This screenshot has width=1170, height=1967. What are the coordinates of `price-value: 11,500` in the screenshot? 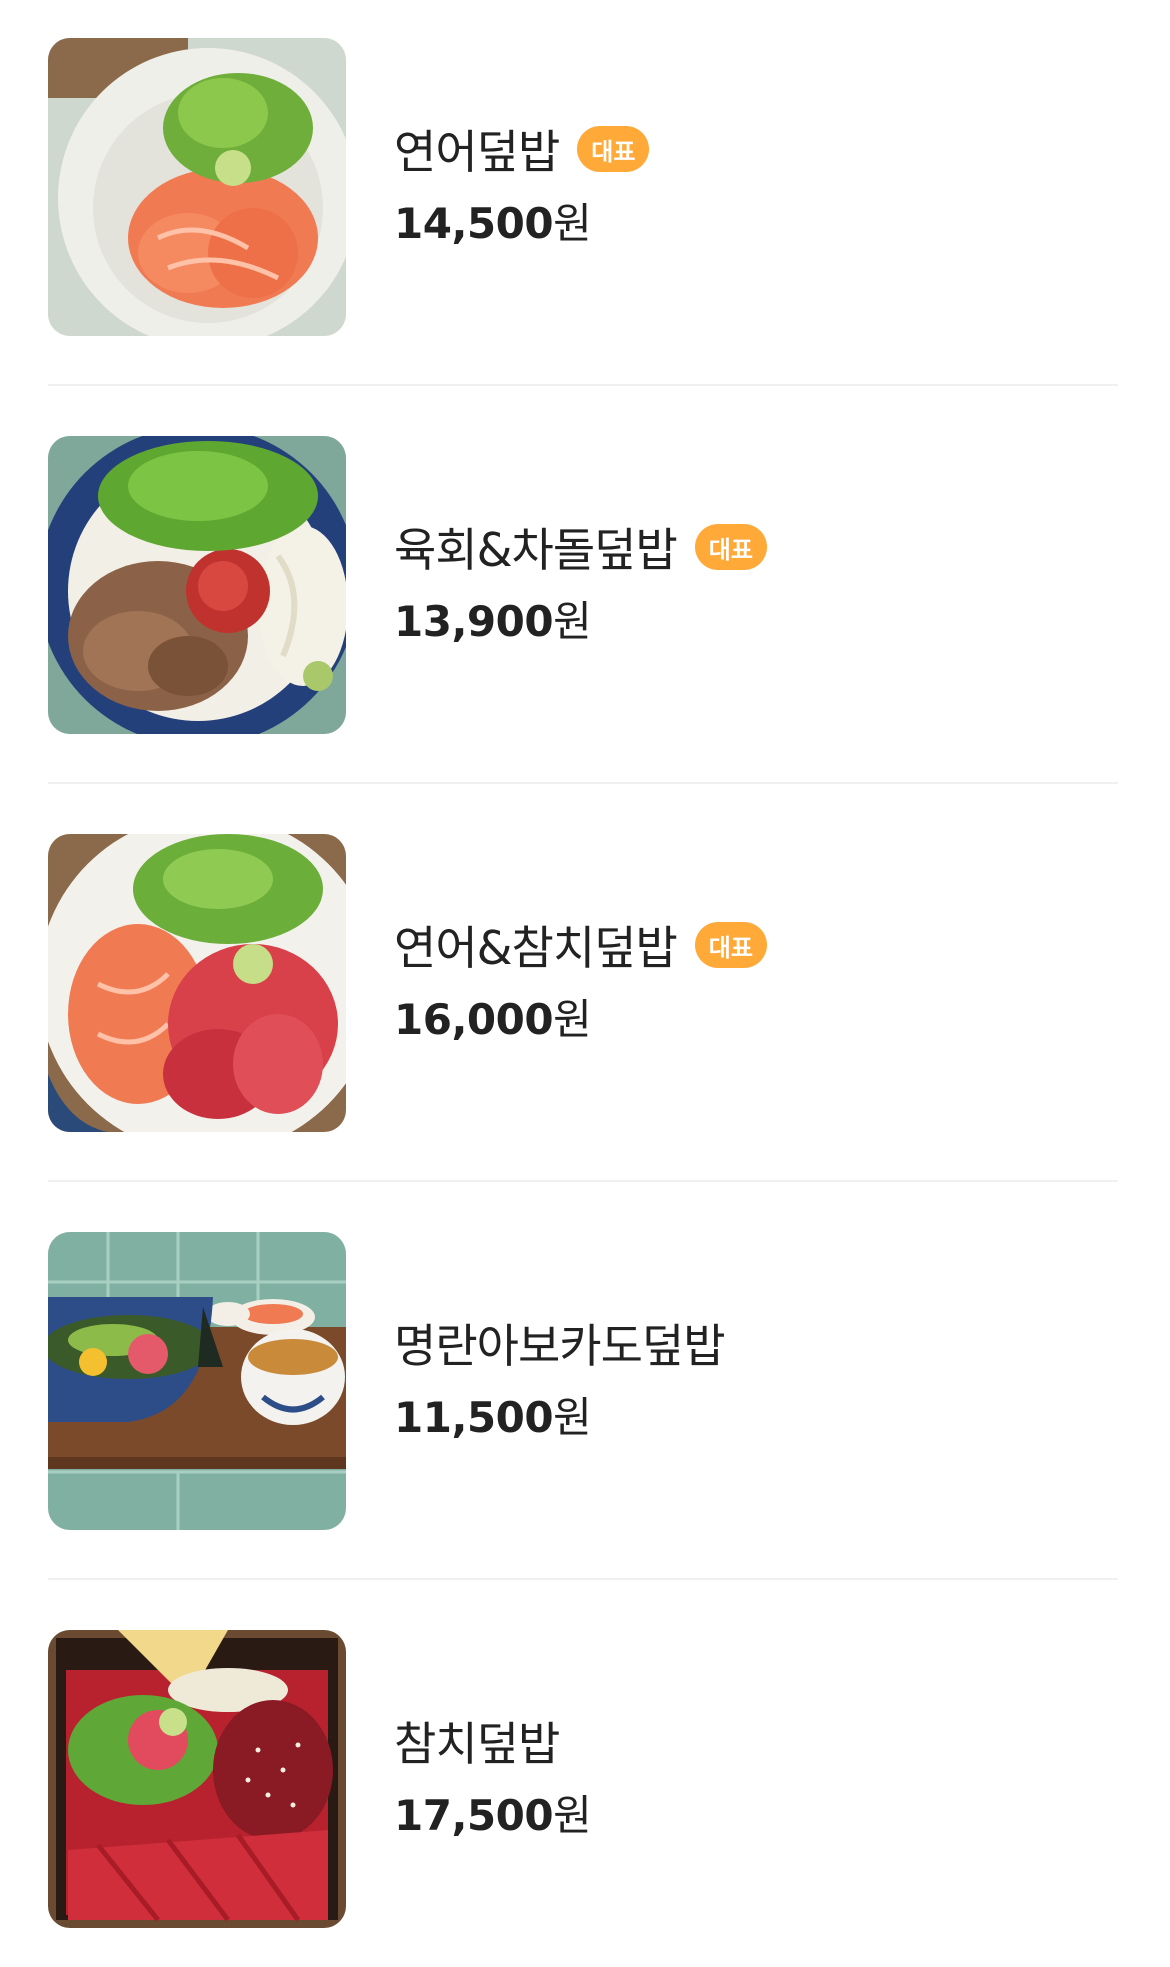 It's located at (474, 1417).